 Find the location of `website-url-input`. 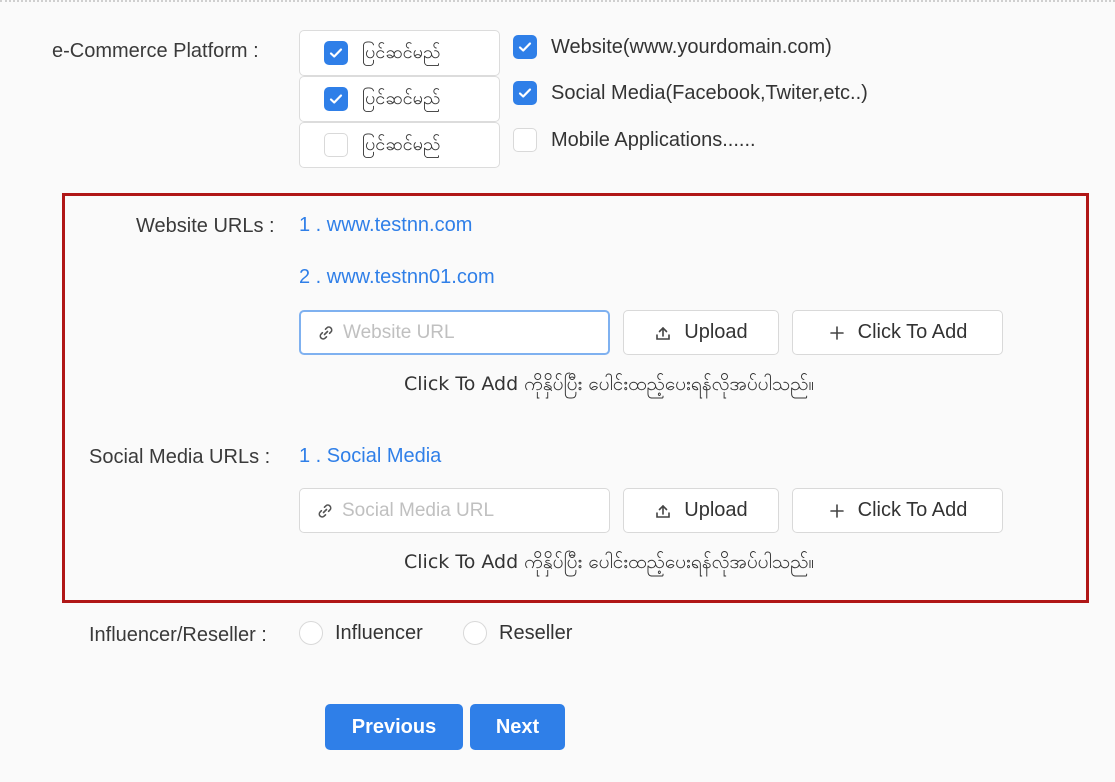

website-url-input is located at coordinates (454, 332).